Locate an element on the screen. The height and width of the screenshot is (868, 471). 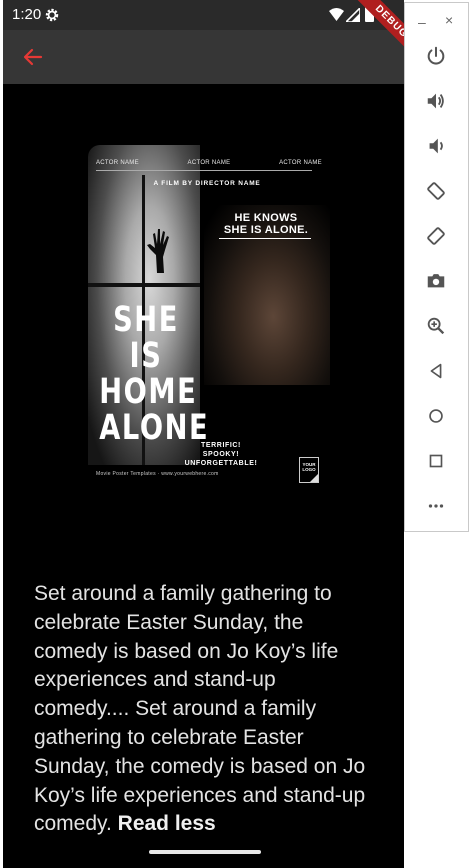
volume-up-button is located at coordinates (436, 101).